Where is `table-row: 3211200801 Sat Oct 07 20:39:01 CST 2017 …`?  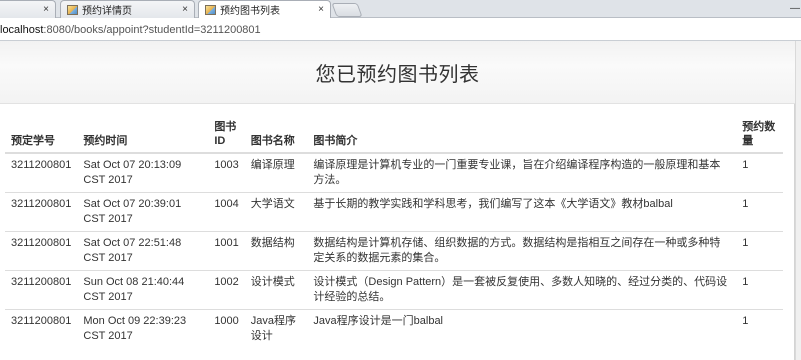 table-row: 3211200801 Sat Oct 07 20:39:01 CST 2017 … is located at coordinates (394, 212).